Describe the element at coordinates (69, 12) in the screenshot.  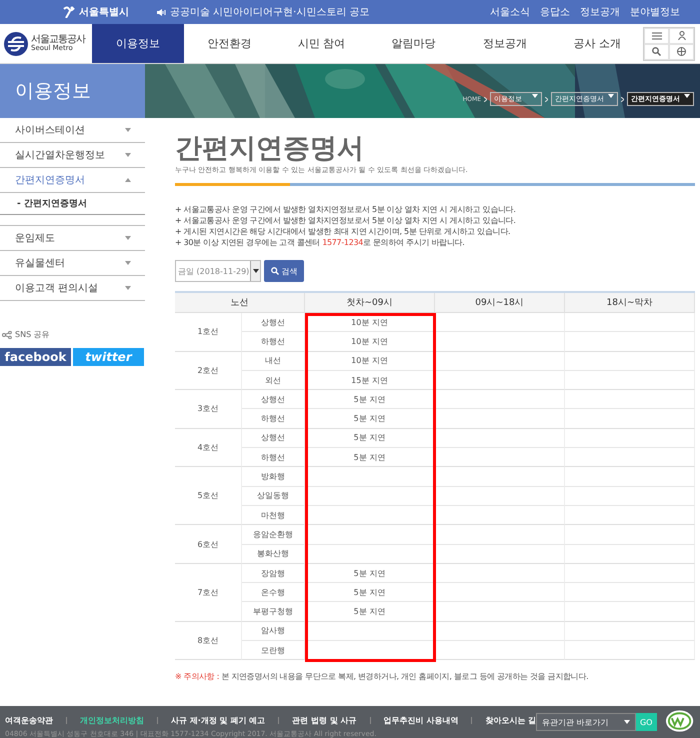
I see `city-logo-icon` at that location.